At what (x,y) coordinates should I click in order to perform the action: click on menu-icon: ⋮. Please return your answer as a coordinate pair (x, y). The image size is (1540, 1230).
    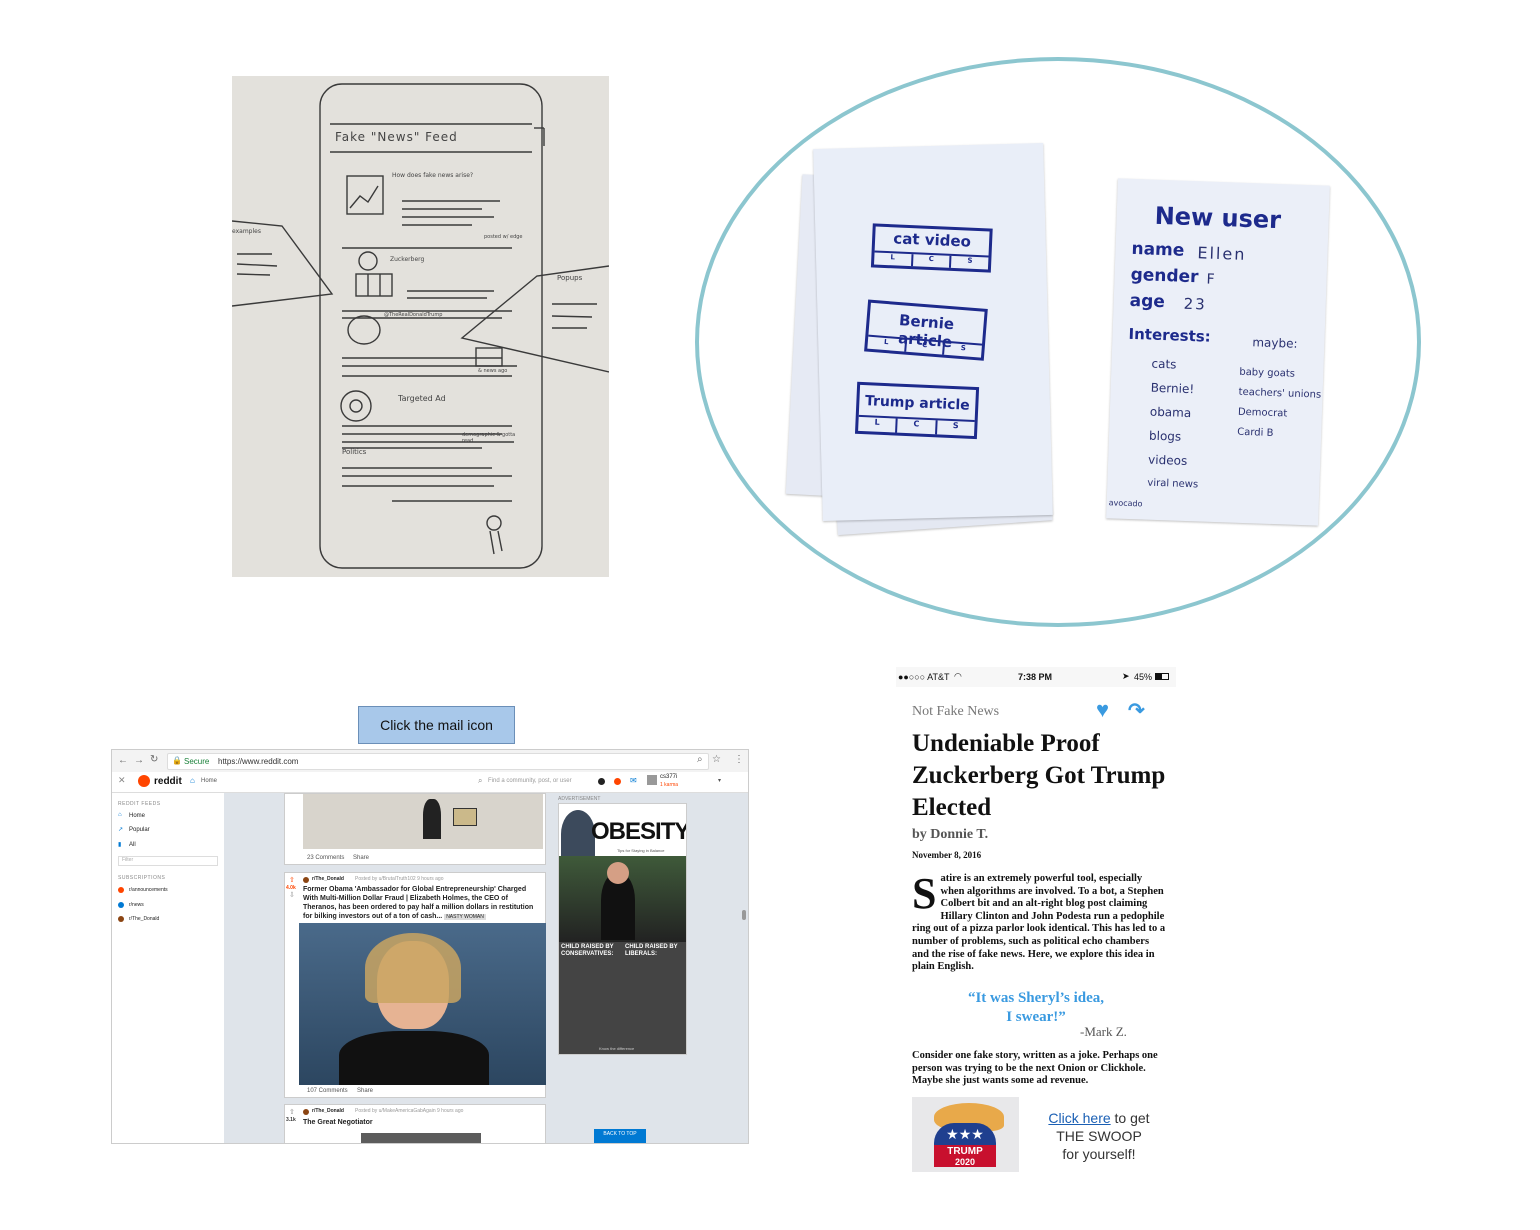
    Looking at the image, I should click on (739, 759).